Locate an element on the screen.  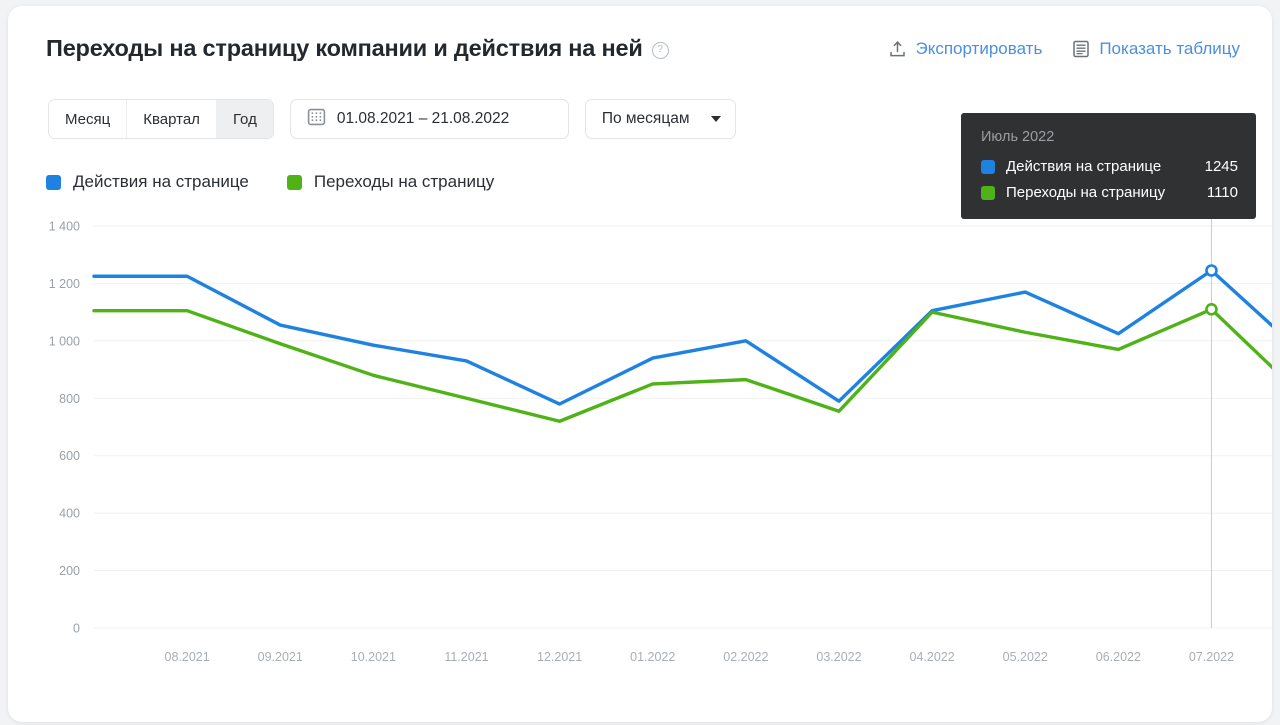
legend-label-actions: Действия на странице is located at coordinates (161, 181).